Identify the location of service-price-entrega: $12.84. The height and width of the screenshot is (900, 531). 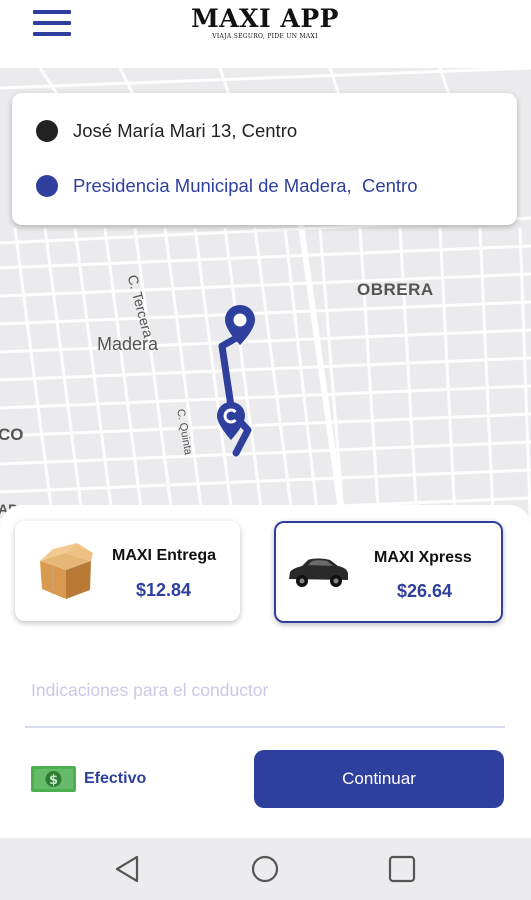
(164, 590).